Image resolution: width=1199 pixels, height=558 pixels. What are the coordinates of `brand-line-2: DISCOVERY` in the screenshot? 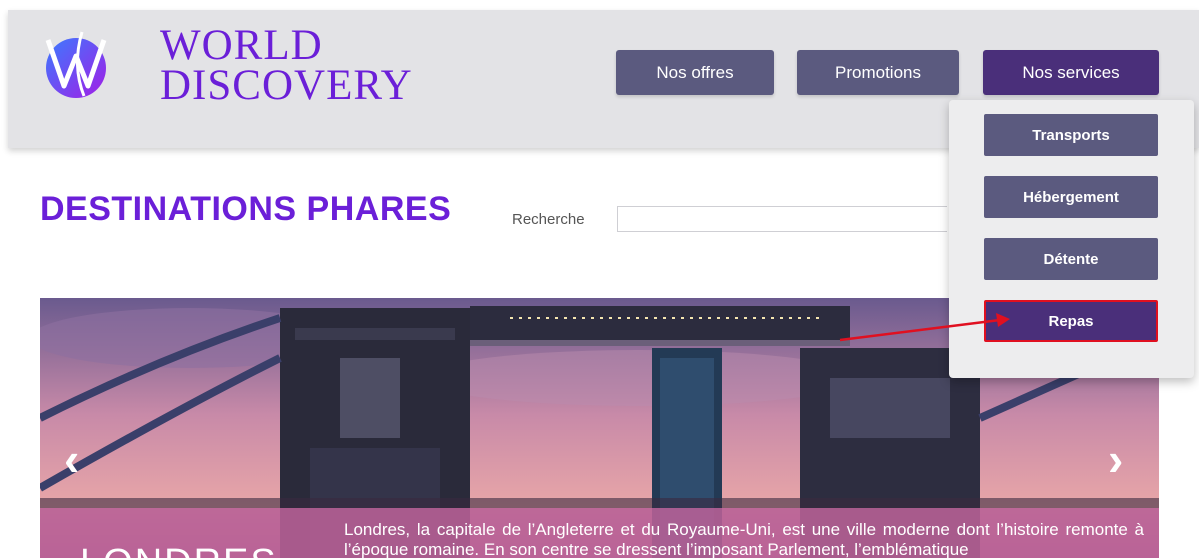 It's located at (286, 85).